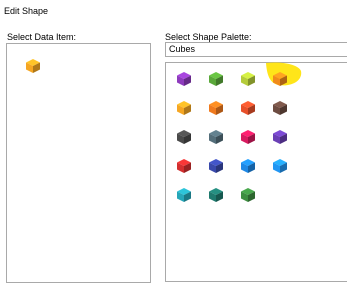 The image size is (347, 283). I want to click on cube-yellow-green-icon, so click(248, 79).